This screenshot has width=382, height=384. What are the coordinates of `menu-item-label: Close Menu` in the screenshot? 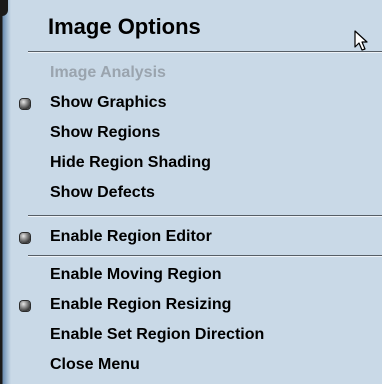 It's located at (95, 364).